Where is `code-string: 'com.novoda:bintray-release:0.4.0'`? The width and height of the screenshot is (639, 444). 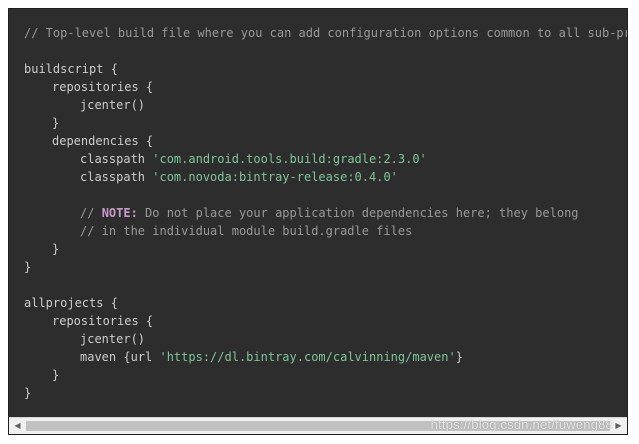 code-string: 'com.novoda:bintray-release:0.4.0' is located at coordinates (275, 177).